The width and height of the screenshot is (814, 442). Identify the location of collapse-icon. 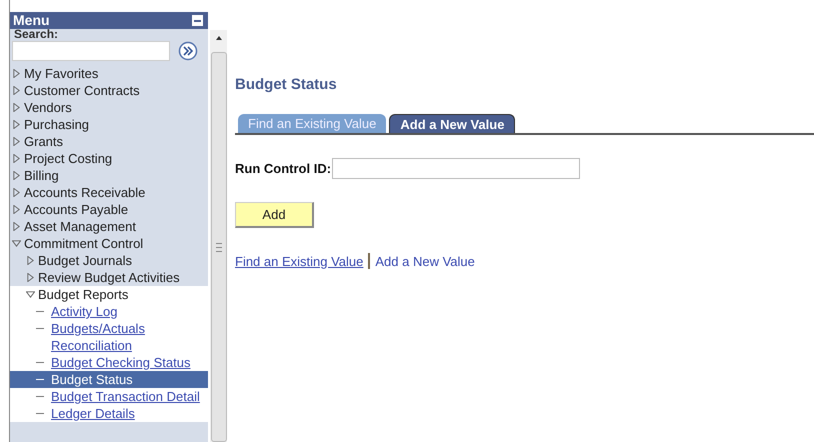
(197, 20).